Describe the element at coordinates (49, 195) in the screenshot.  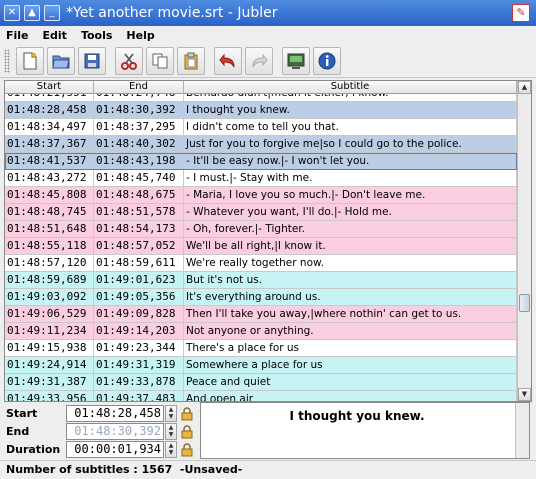
I see `cell-start: 01:48:45,808` at that location.